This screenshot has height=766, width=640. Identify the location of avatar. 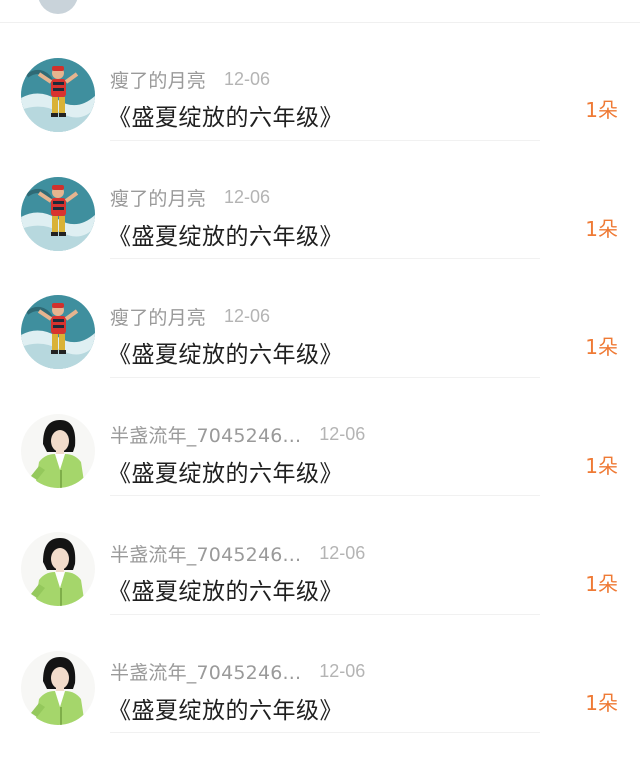
(58, 7).